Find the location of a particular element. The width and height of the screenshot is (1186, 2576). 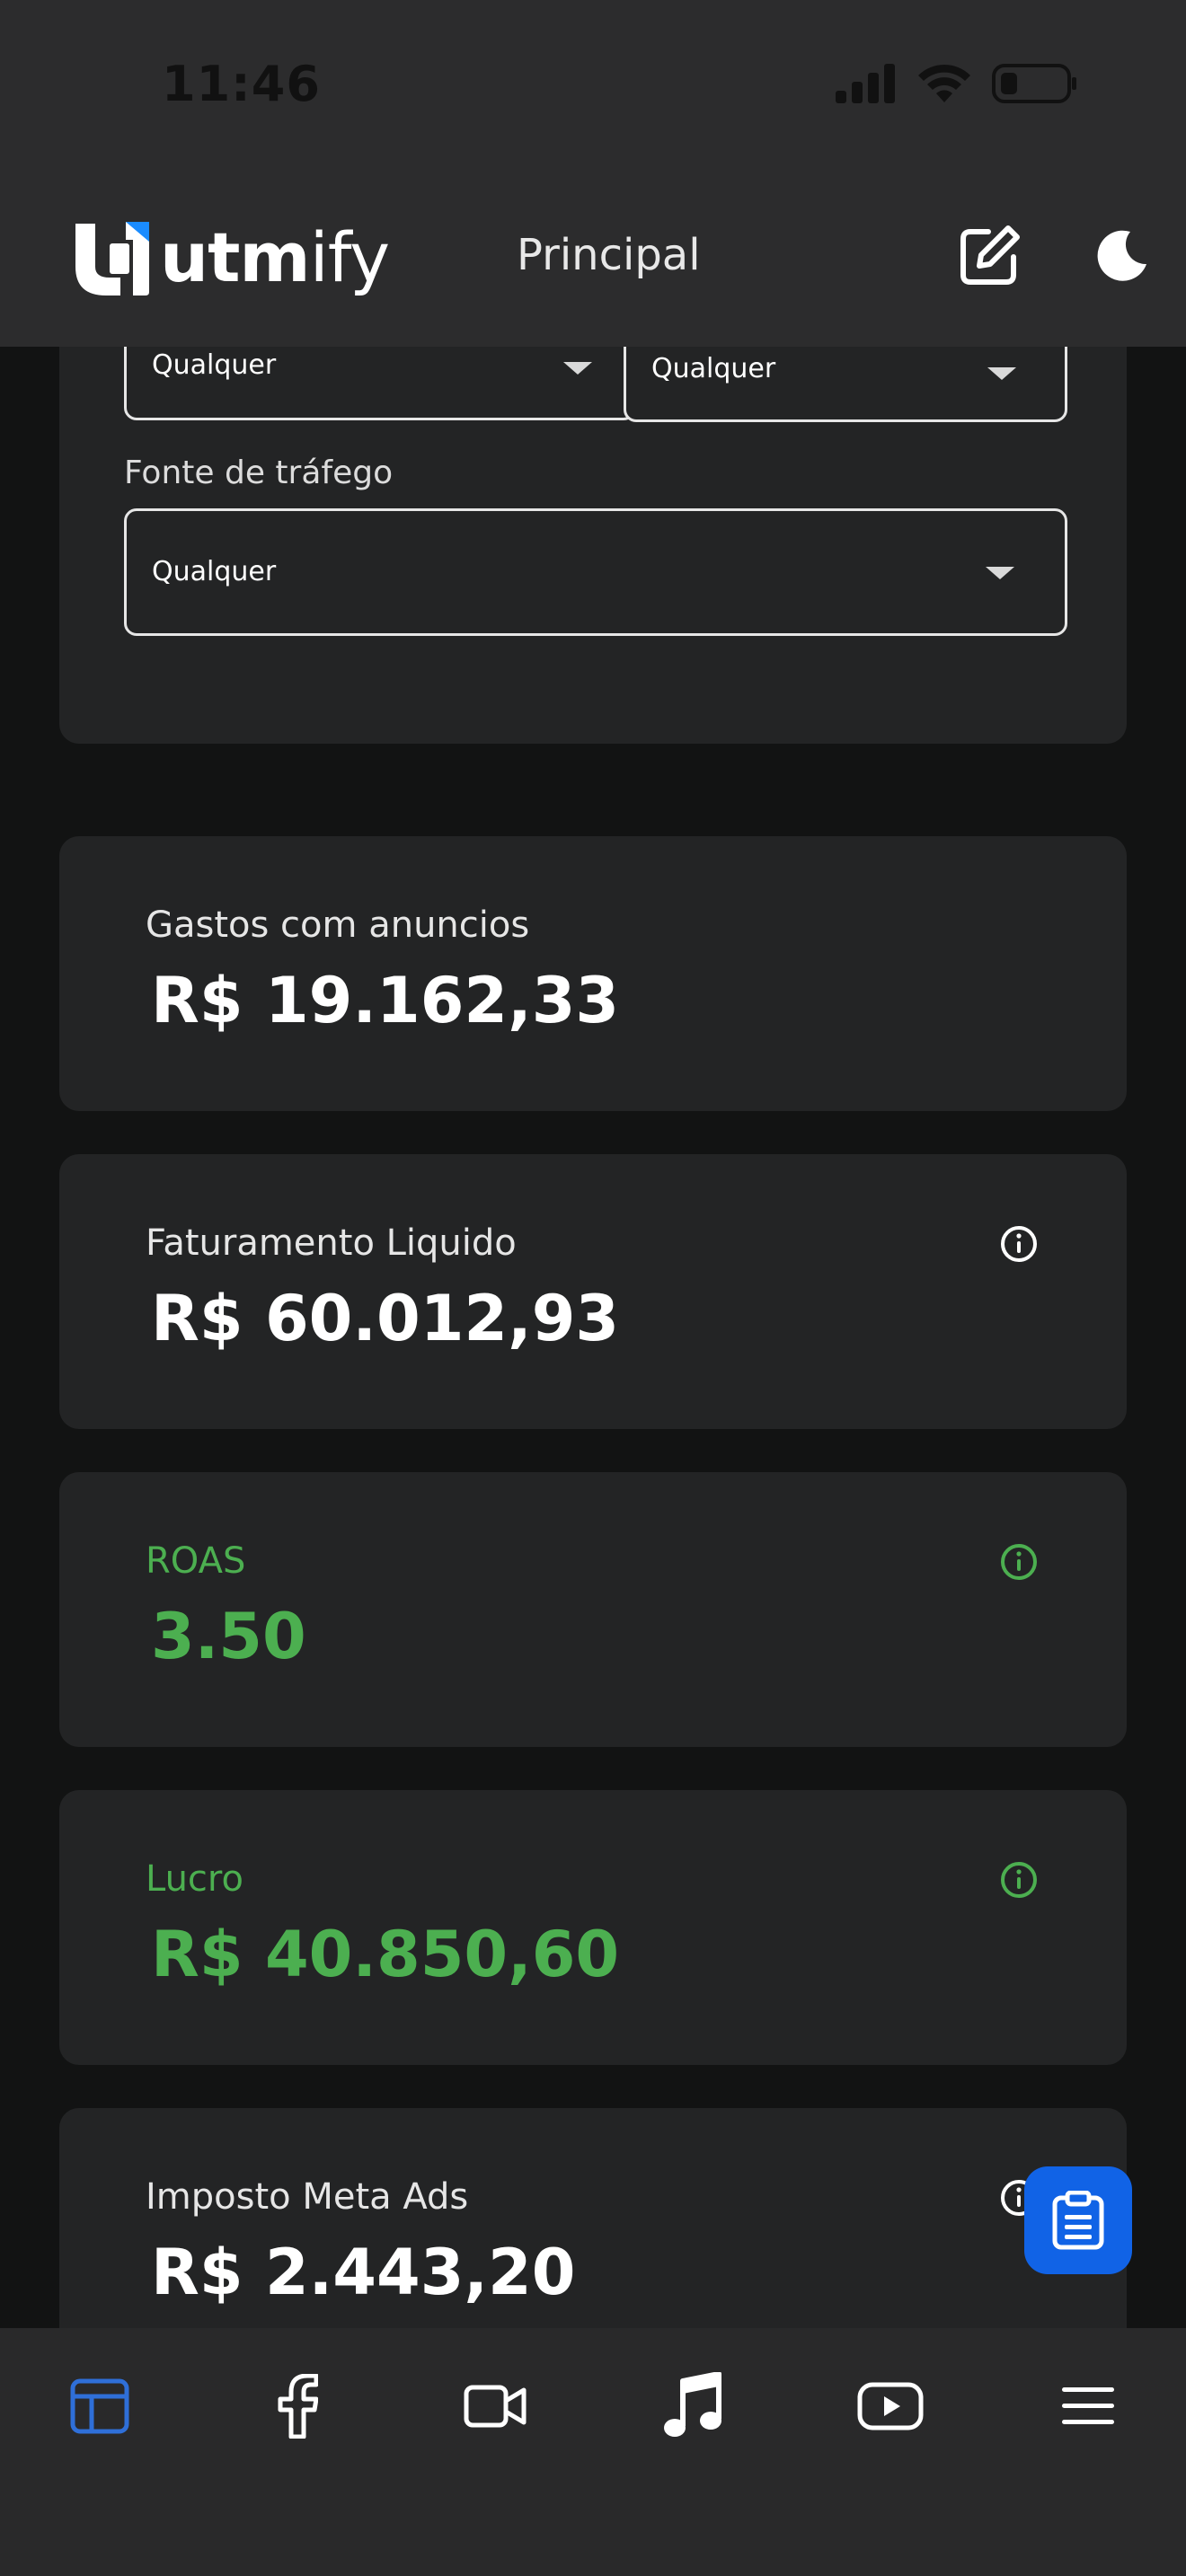

metric-value: 3.50 is located at coordinates (228, 1636).